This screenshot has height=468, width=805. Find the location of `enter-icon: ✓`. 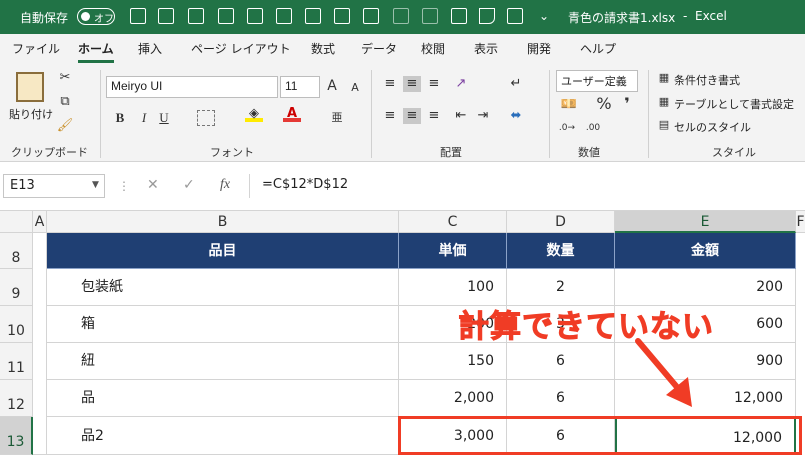

enter-icon: ✓ is located at coordinates (189, 185).